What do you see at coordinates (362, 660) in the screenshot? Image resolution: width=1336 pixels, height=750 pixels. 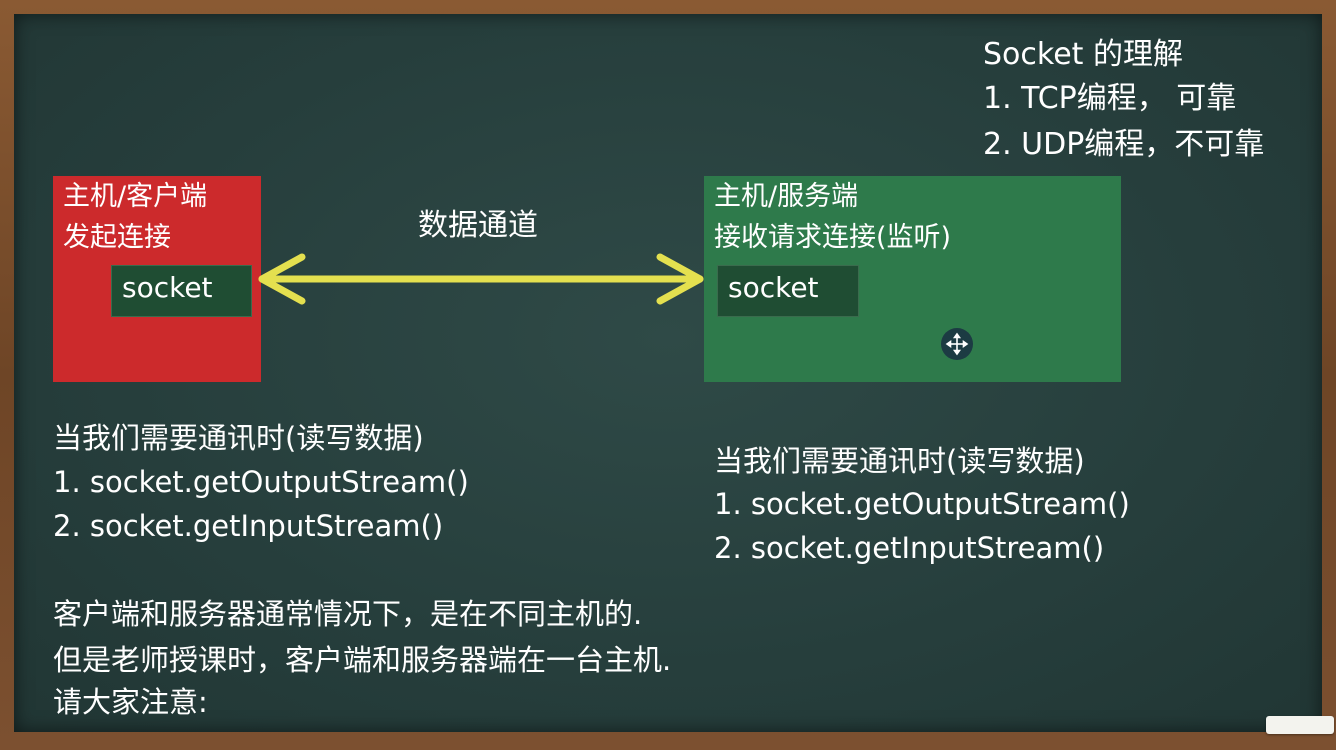 I see `footer-line2: 但是老师授课时，客户端和服务器端在一台主机.` at bounding box center [362, 660].